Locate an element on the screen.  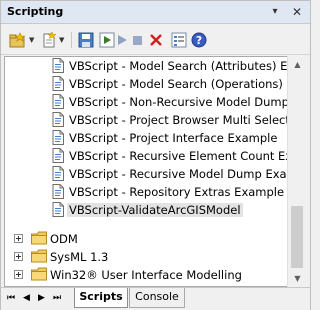
vertical-scrollbar: ▲ ▼ is located at coordinates (297, 171).